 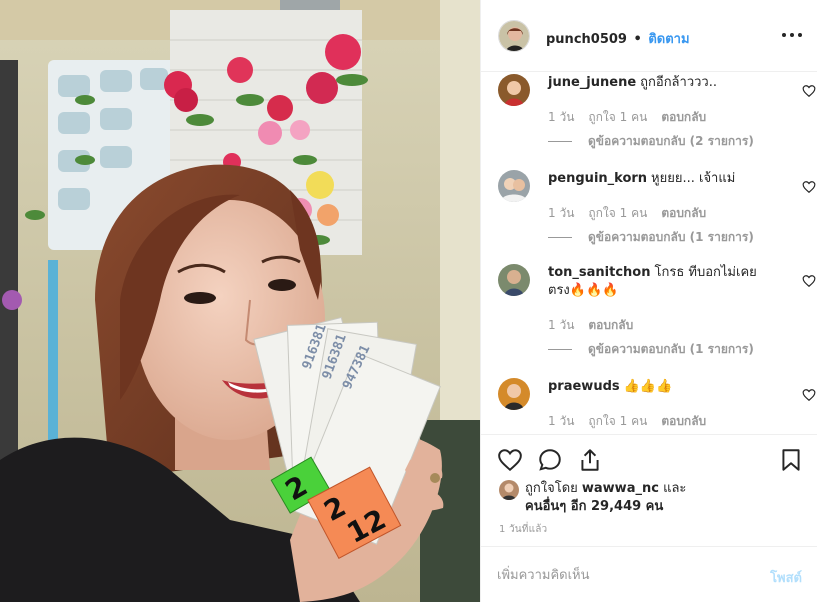 I want to click on comment-meta: 1 วัน ตอบกลับ, so click(x=597, y=325).